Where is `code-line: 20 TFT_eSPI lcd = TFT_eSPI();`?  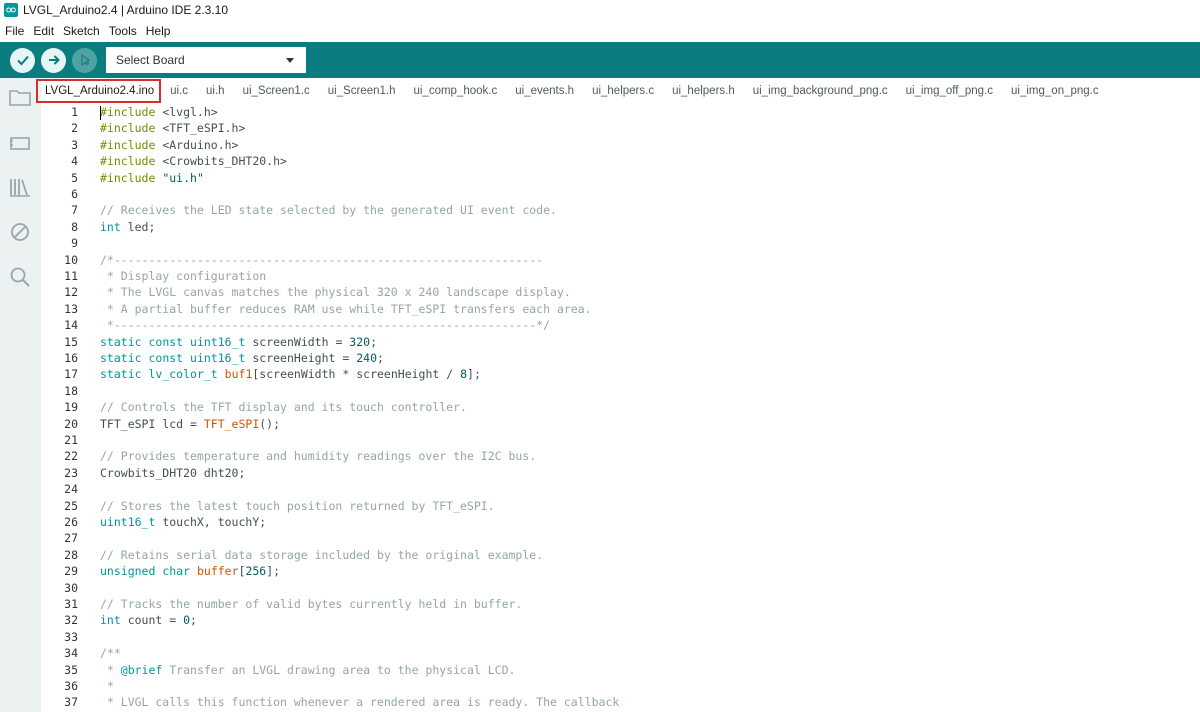
code-line: 20 TFT_eSPI lcd = TFT_eSPI(); is located at coordinates (620, 425).